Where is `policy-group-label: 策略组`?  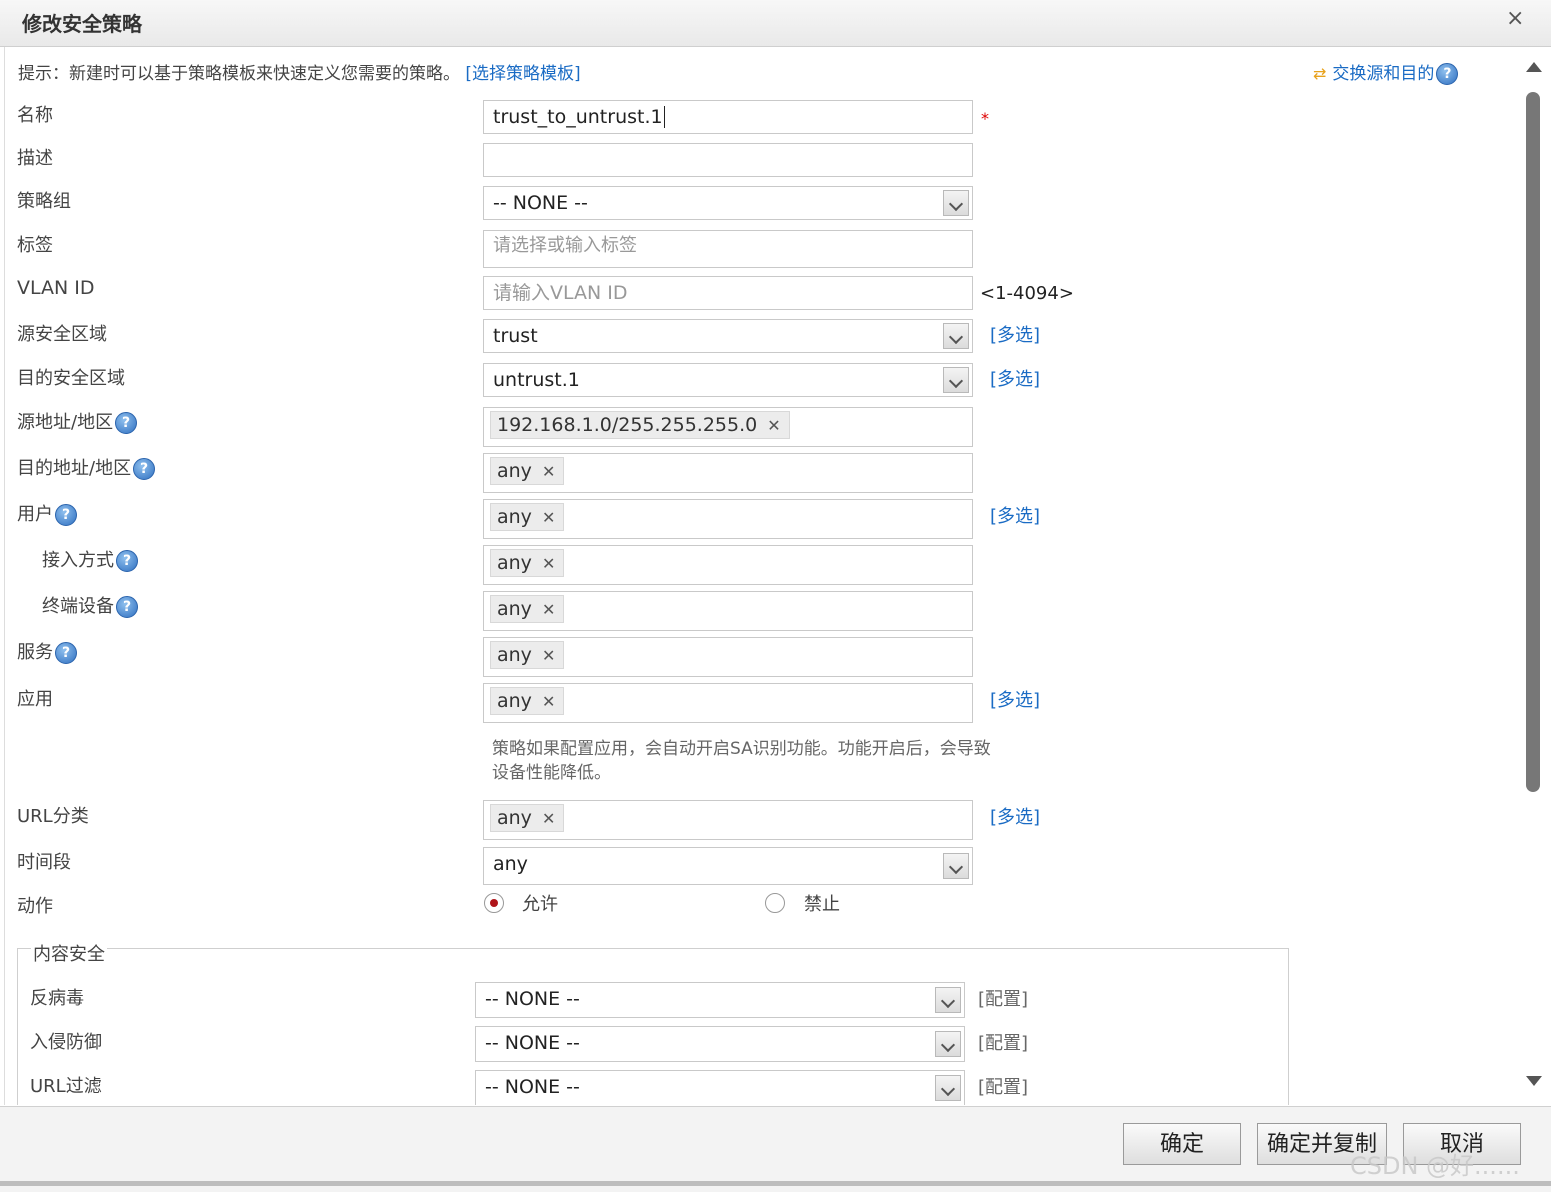
policy-group-label: 策略组 is located at coordinates (44, 201).